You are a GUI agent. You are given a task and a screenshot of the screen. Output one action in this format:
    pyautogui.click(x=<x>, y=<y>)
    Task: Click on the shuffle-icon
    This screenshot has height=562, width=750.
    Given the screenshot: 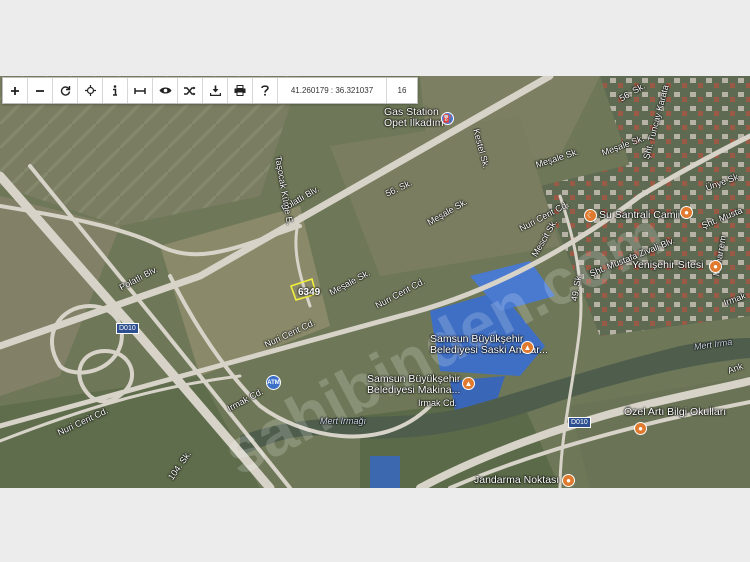 What is the action you would take?
    pyautogui.click(x=190, y=90)
    